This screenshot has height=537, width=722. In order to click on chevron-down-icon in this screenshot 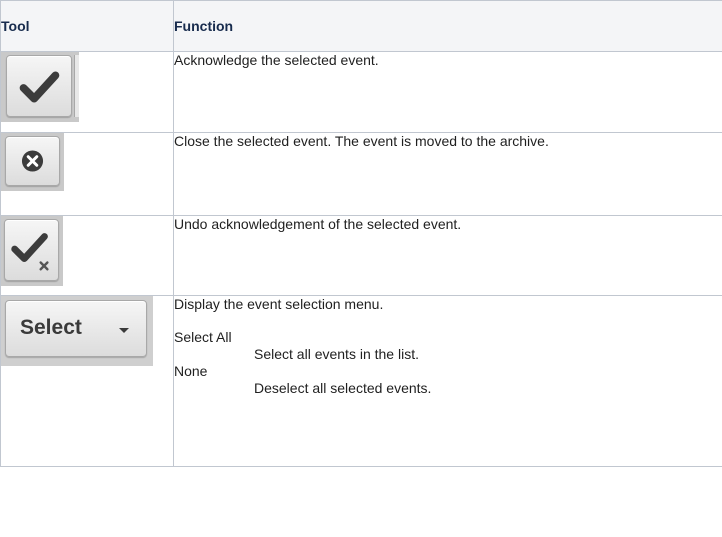, I will do `click(124, 330)`.